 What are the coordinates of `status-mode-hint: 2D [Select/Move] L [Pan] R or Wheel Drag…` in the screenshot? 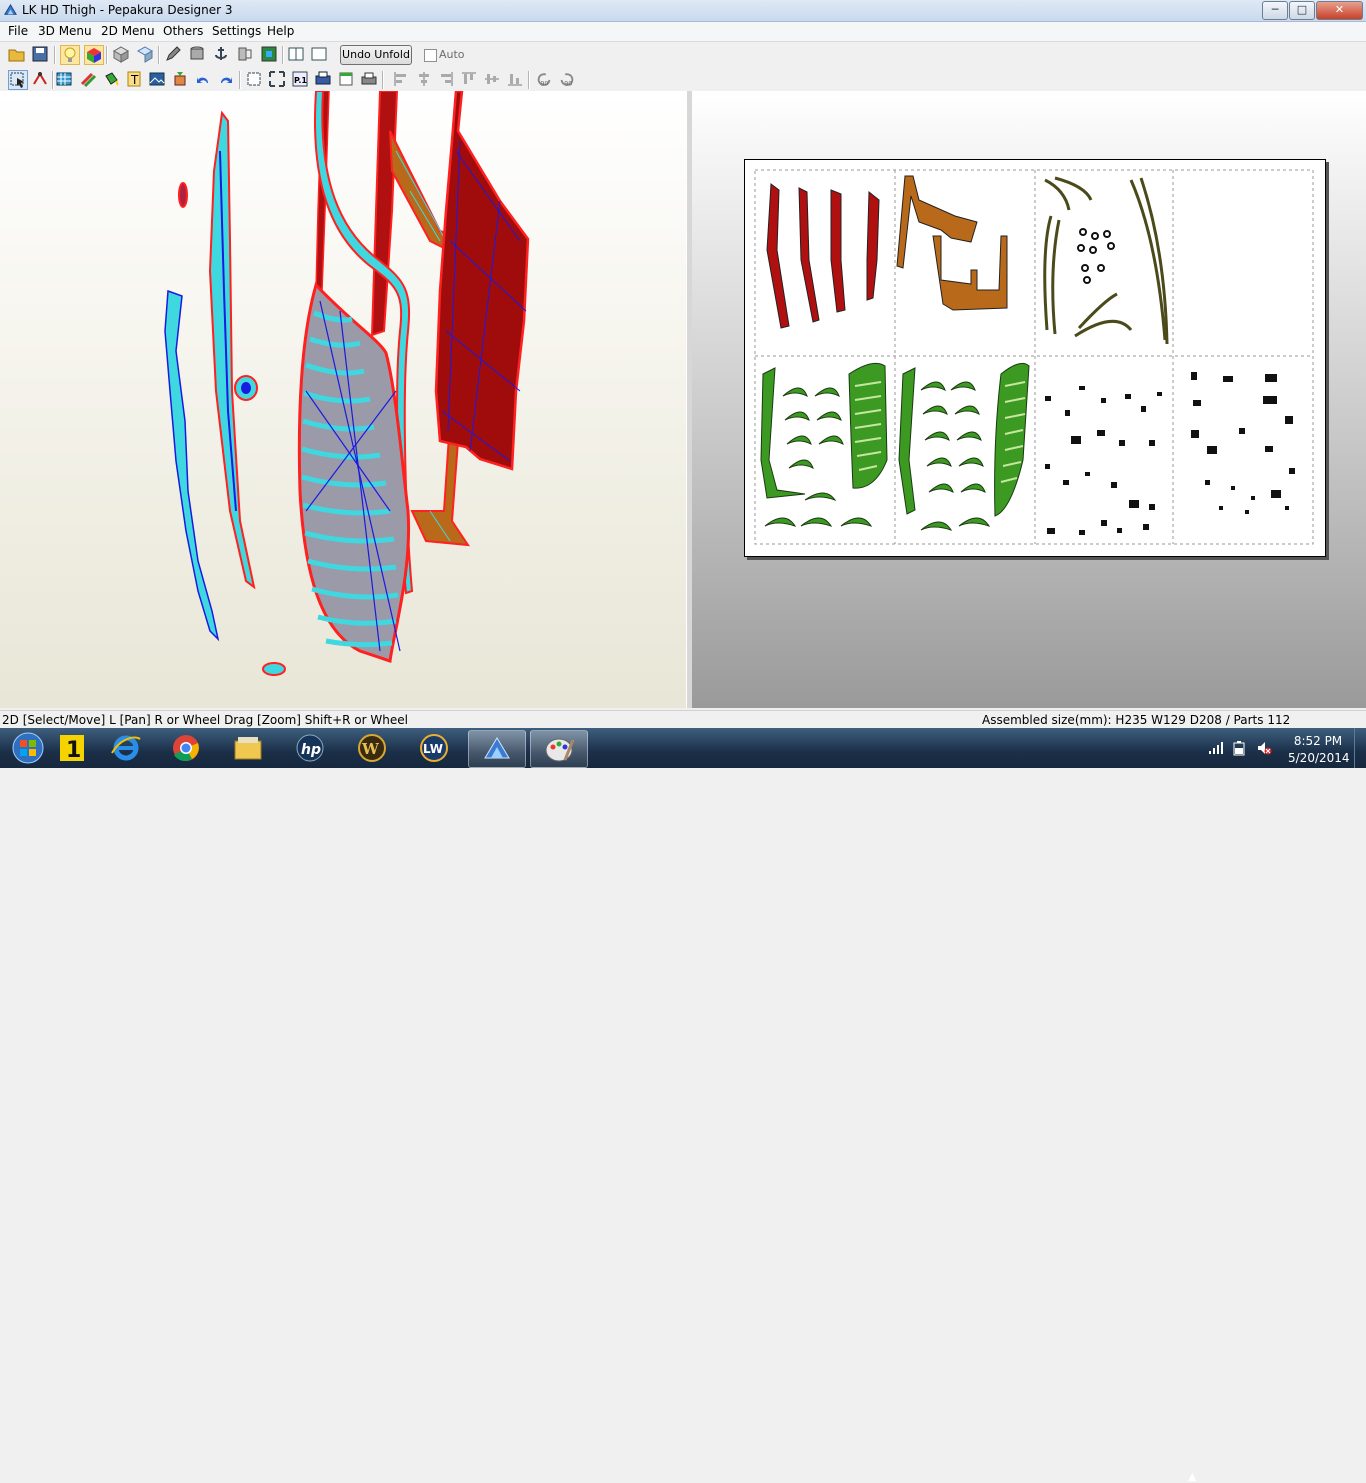 It's located at (205, 720).